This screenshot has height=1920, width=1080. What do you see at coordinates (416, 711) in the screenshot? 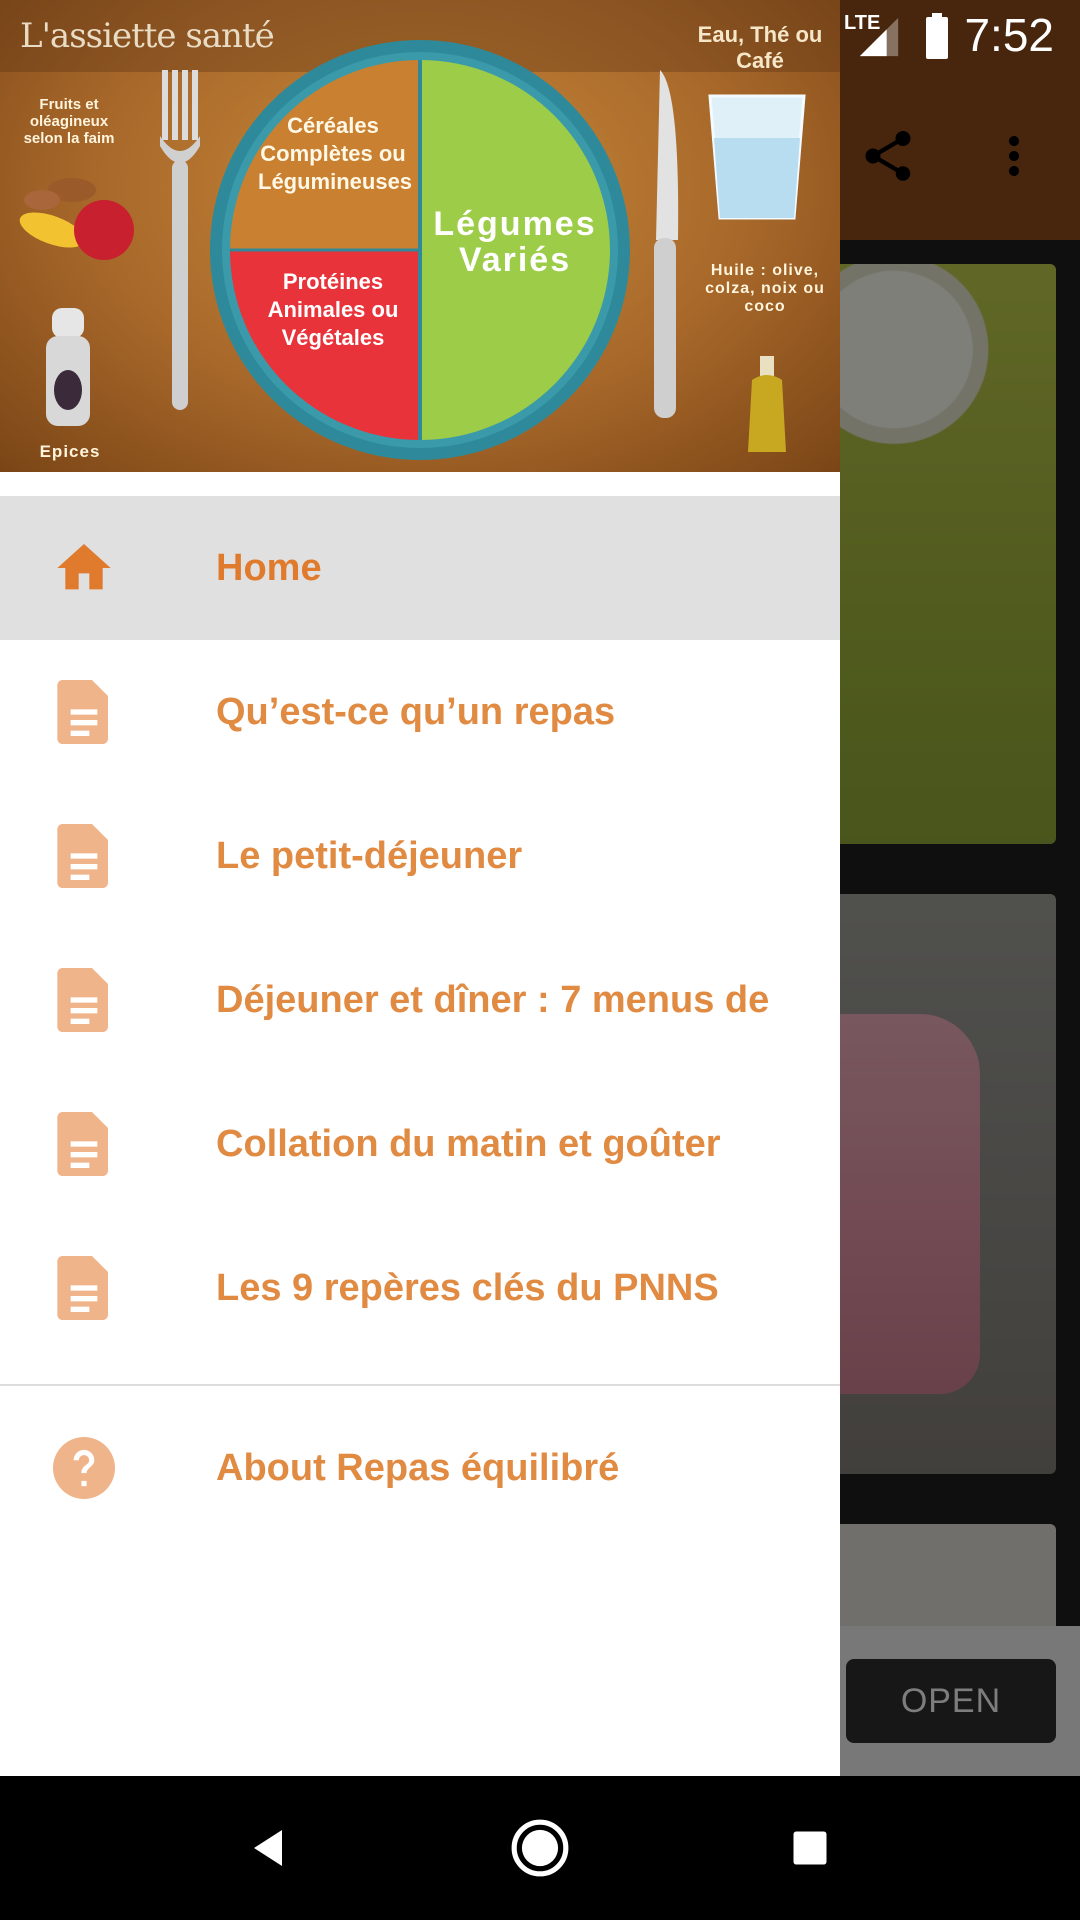
I see `drawer-item-label: Qu’est-ce qu’un repas` at bounding box center [416, 711].